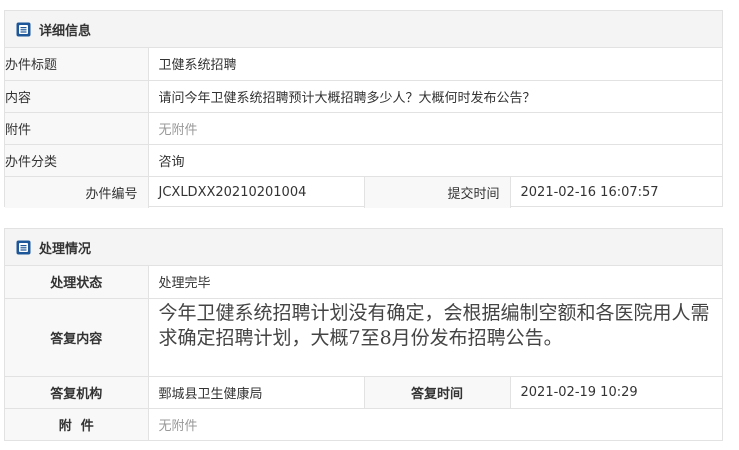  I want to click on reply-attachment-label: 附 件, so click(77, 423).